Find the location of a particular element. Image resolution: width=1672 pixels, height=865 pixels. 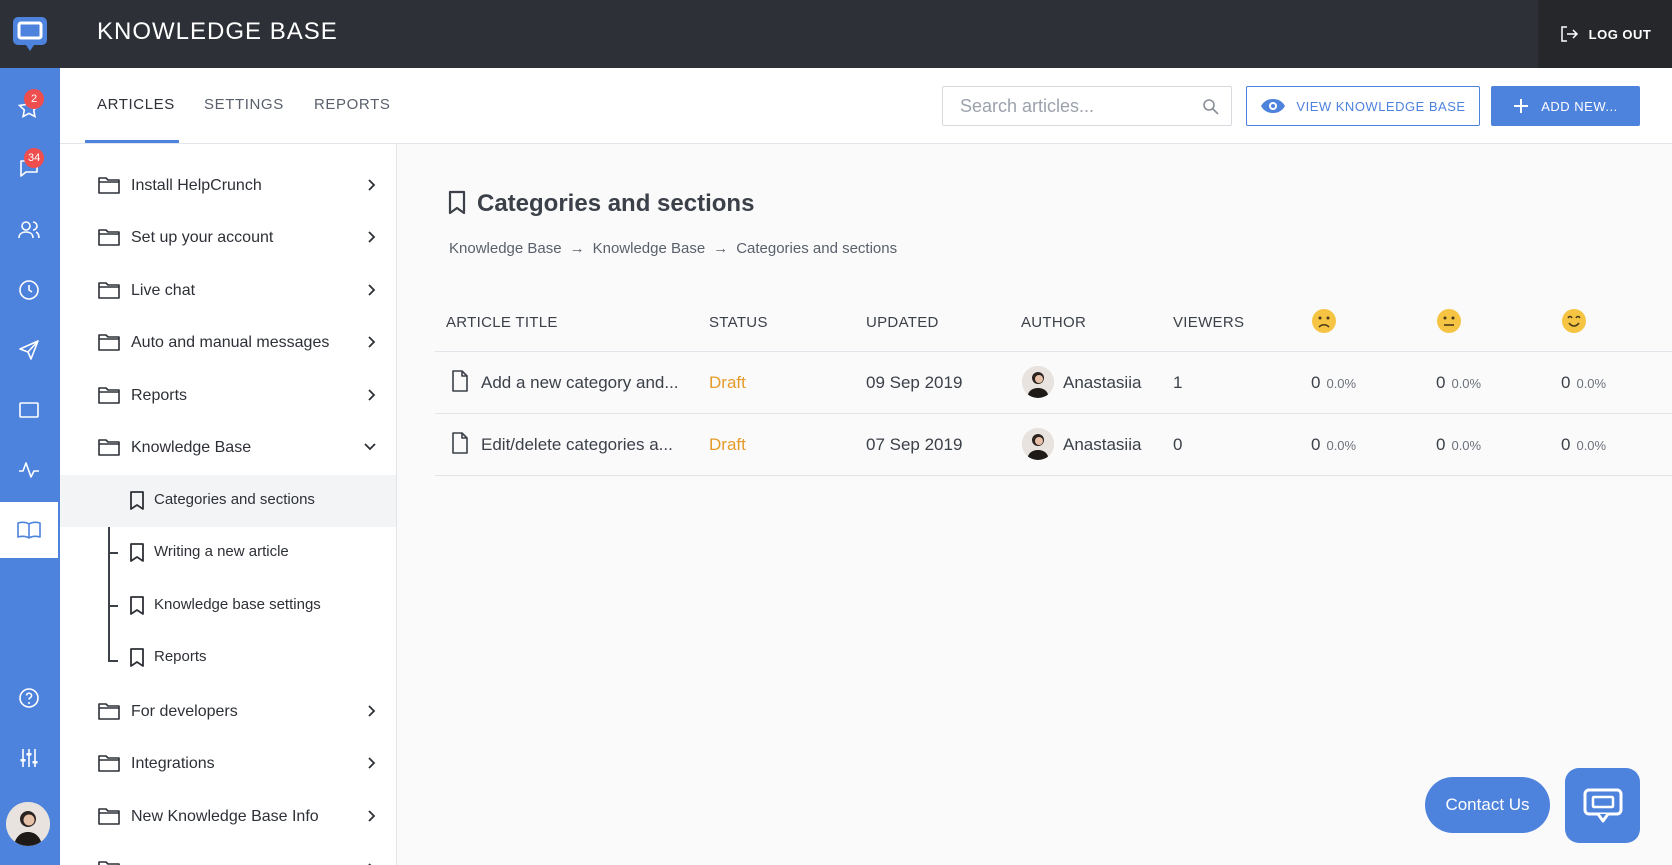

neutral-face-icon is located at coordinates (1449, 321).